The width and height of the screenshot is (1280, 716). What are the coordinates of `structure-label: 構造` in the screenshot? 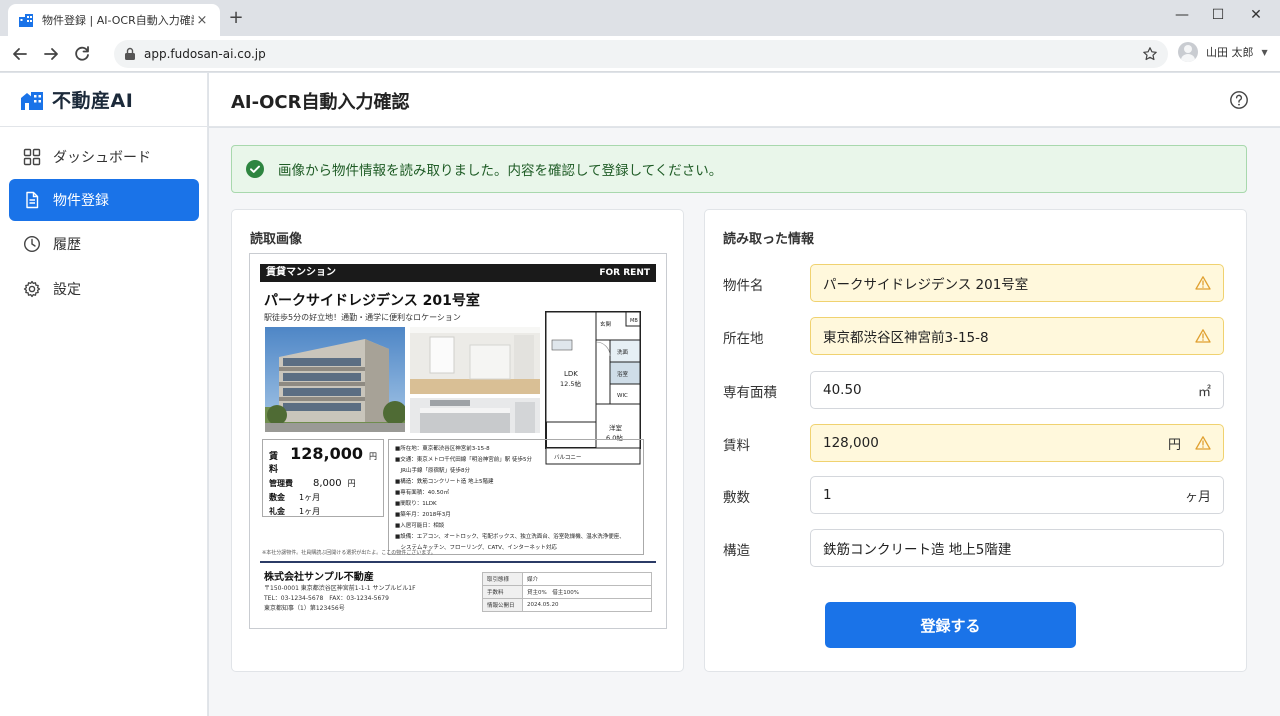 It's located at (736, 551).